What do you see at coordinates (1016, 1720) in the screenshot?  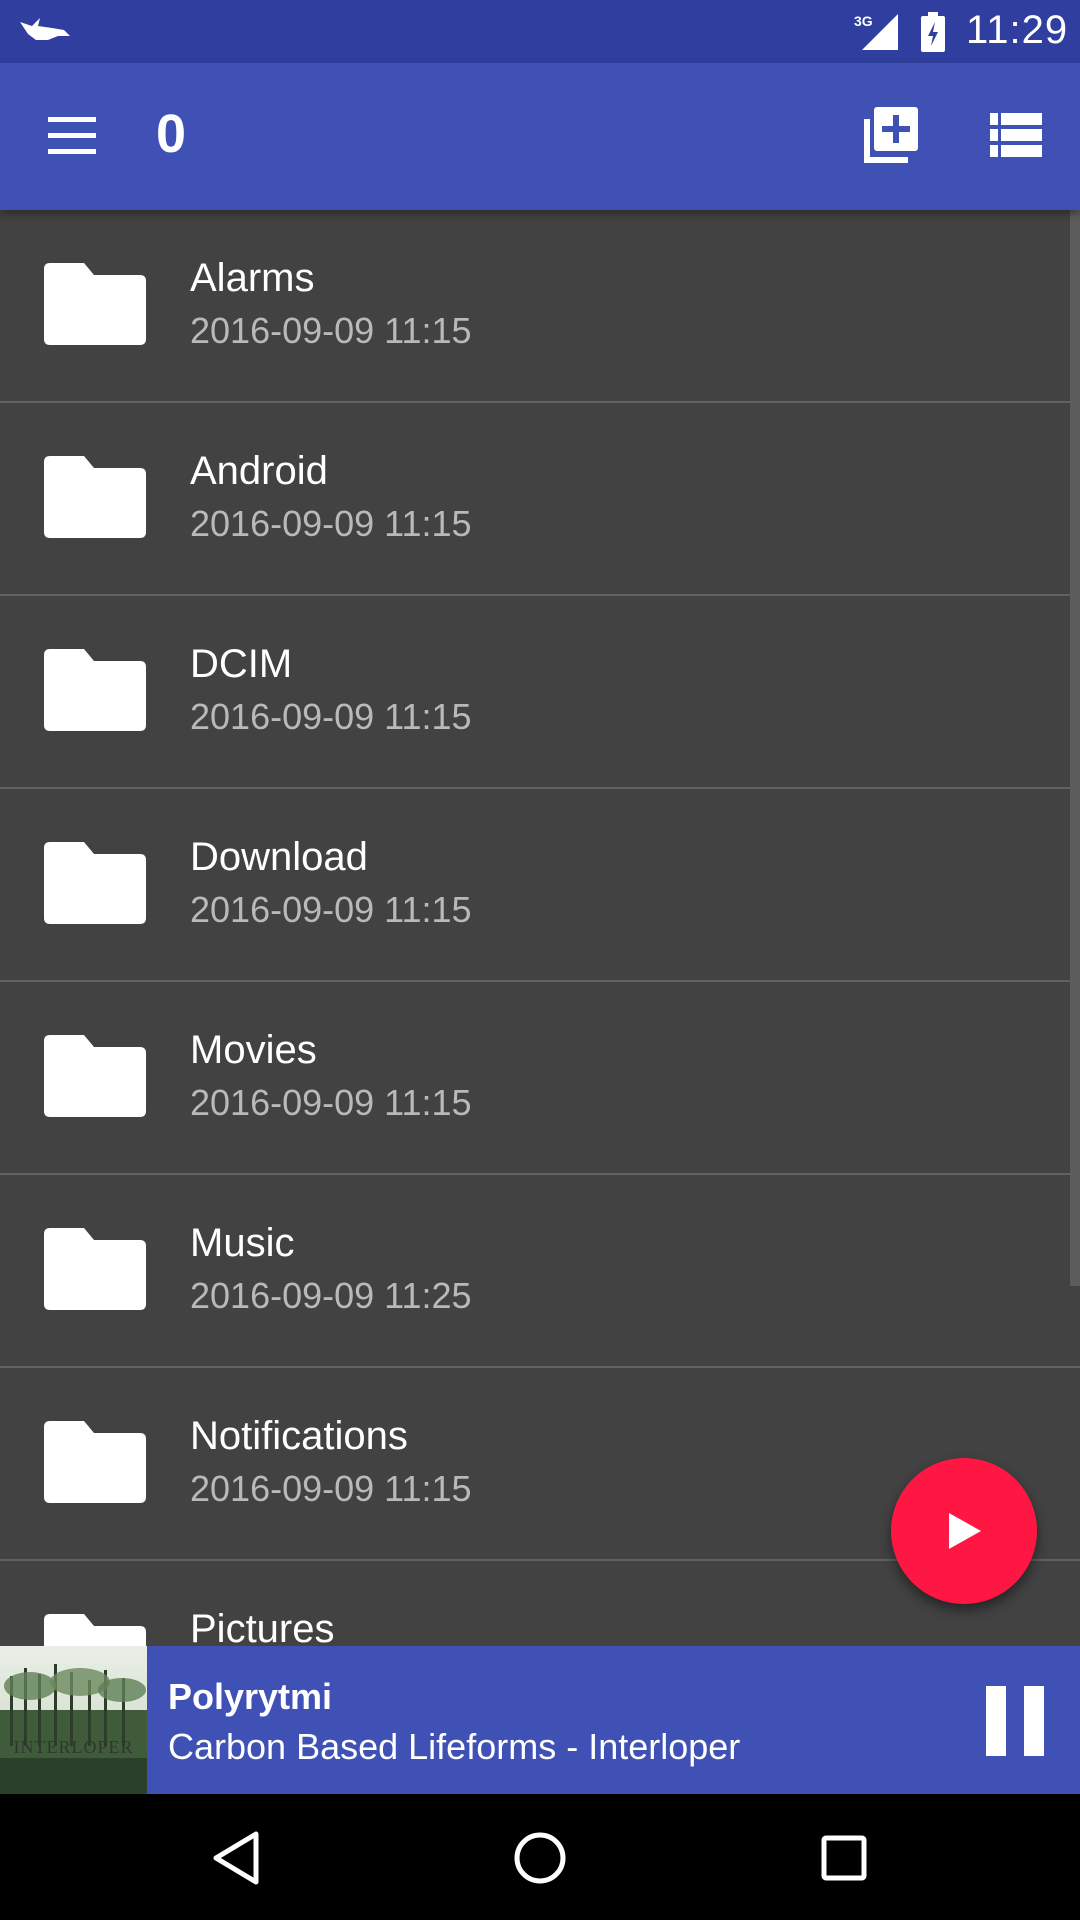 I see `pause-icon` at bounding box center [1016, 1720].